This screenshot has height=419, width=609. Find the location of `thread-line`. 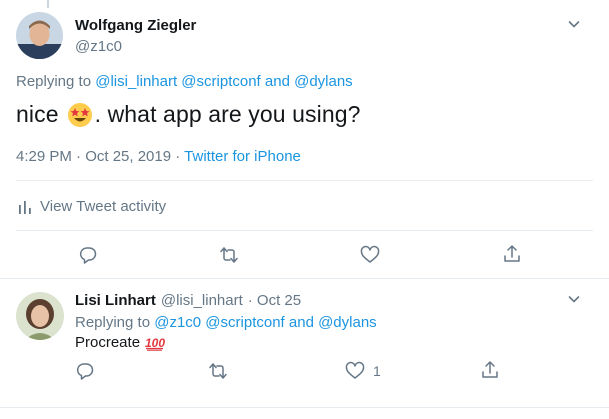

thread-line is located at coordinates (48, 4).